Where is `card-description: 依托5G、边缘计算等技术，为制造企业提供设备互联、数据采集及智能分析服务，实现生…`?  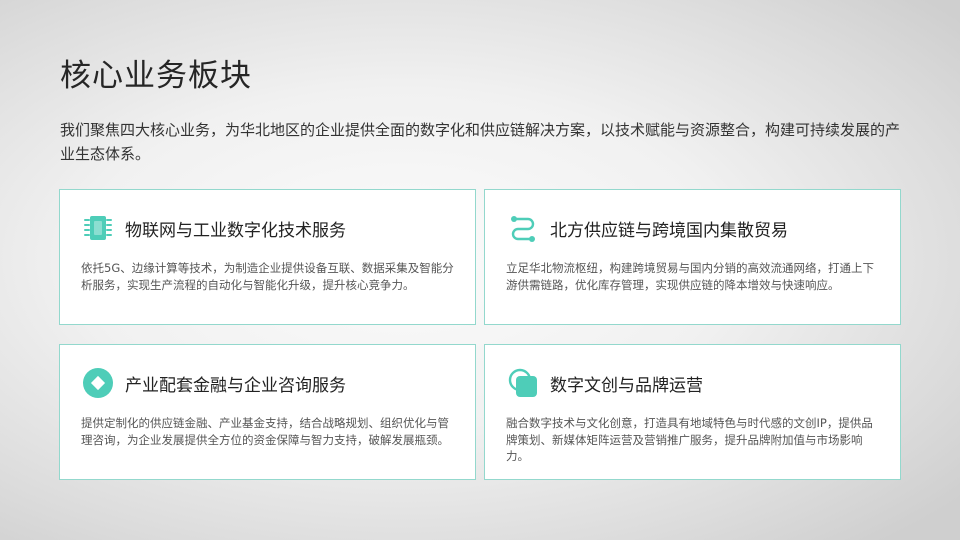
card-description: 依托5G、边缘计算等技术，为制造企业提供设备互联、数据采集及智能分析服务，实现生… is located at coordinates (267, 276).